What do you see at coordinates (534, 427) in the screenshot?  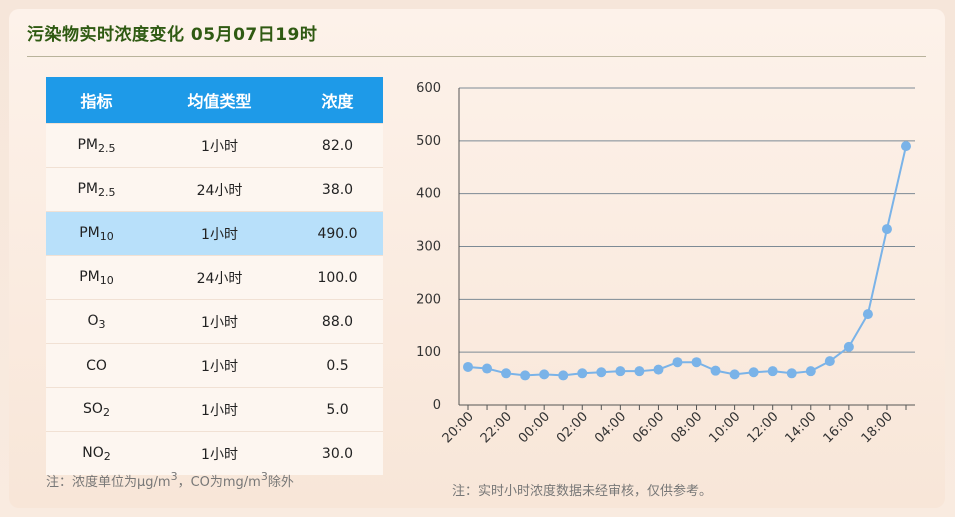 I see `x-tick-label: 00:00` at bounding box center [534, 427].